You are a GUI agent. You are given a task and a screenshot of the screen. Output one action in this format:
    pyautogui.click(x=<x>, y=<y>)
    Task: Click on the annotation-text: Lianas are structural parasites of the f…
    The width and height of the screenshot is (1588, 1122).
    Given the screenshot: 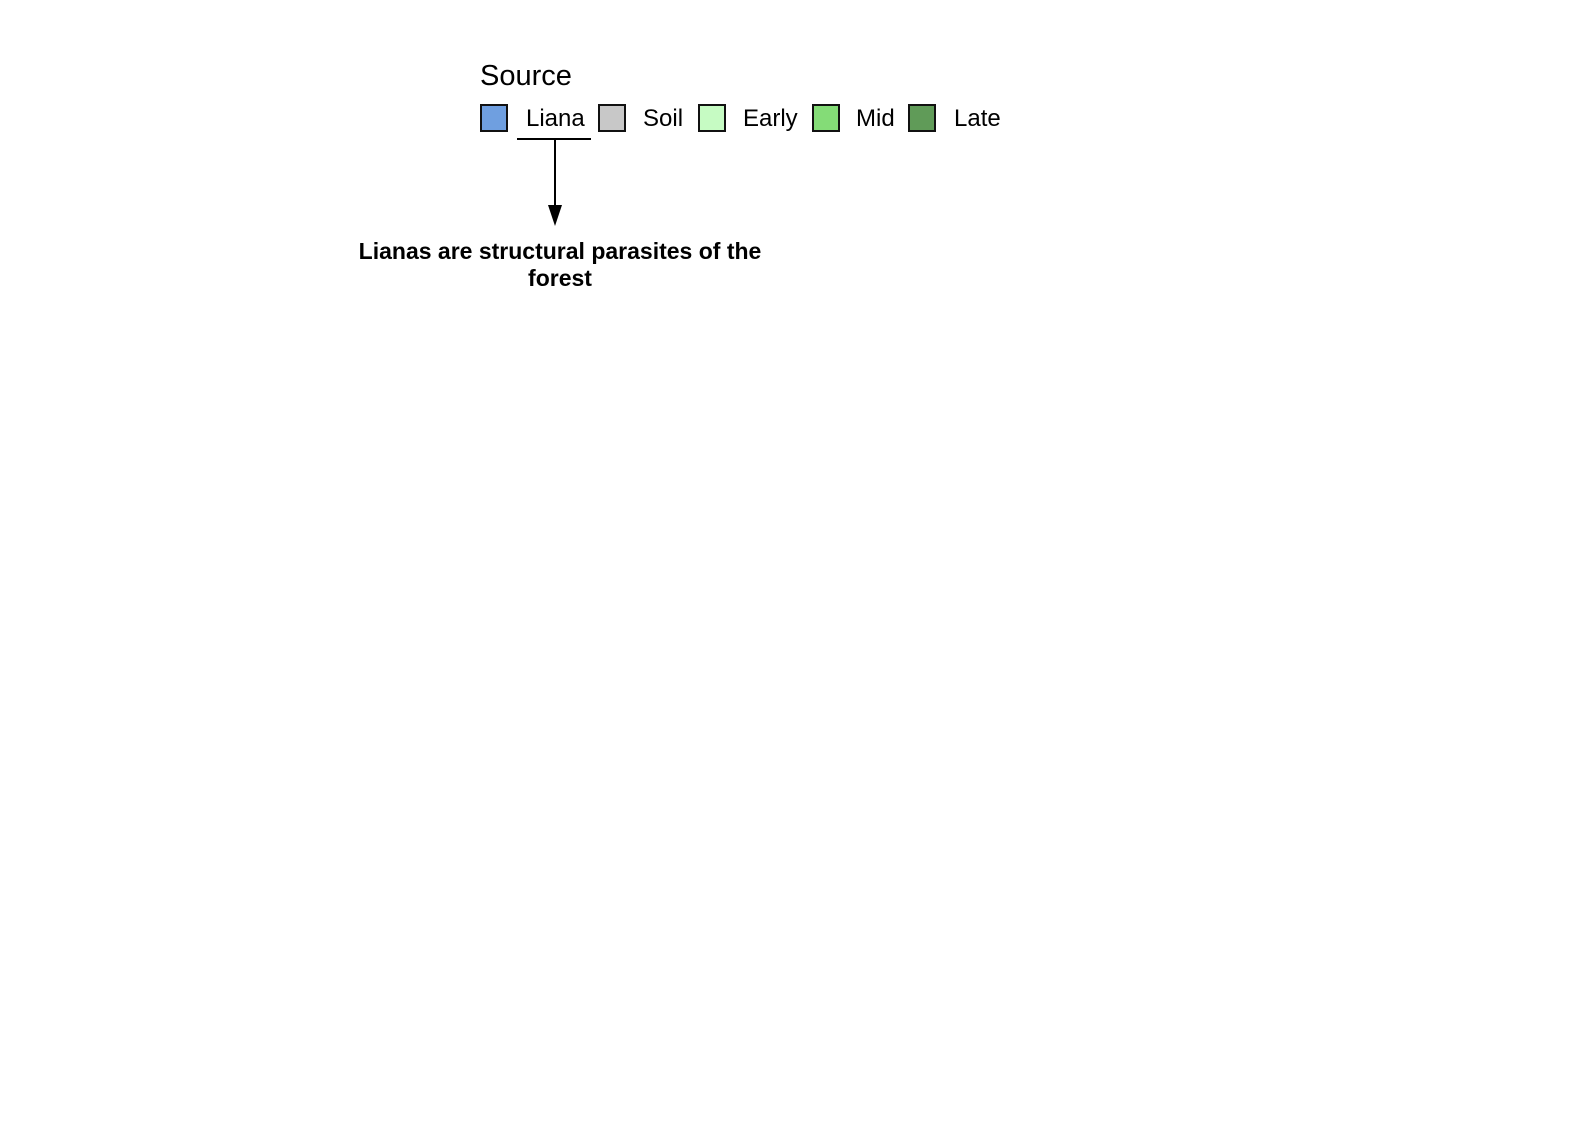 What is the action you would take?
    pyautogui.click(x=560, y=264)
    